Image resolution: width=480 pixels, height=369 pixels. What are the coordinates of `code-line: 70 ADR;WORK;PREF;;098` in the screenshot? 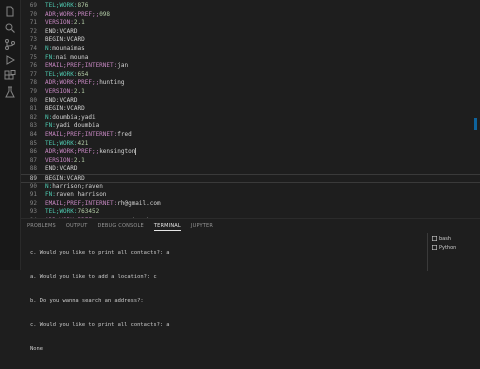 It's located at (250, 15).